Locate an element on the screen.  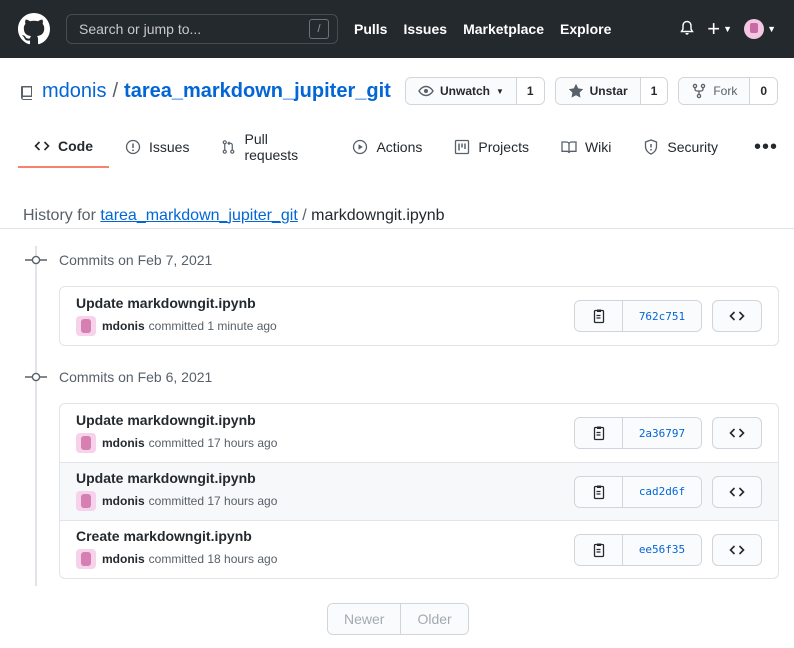
sha-group: 2a36797 is located at coordinates (638, 433).